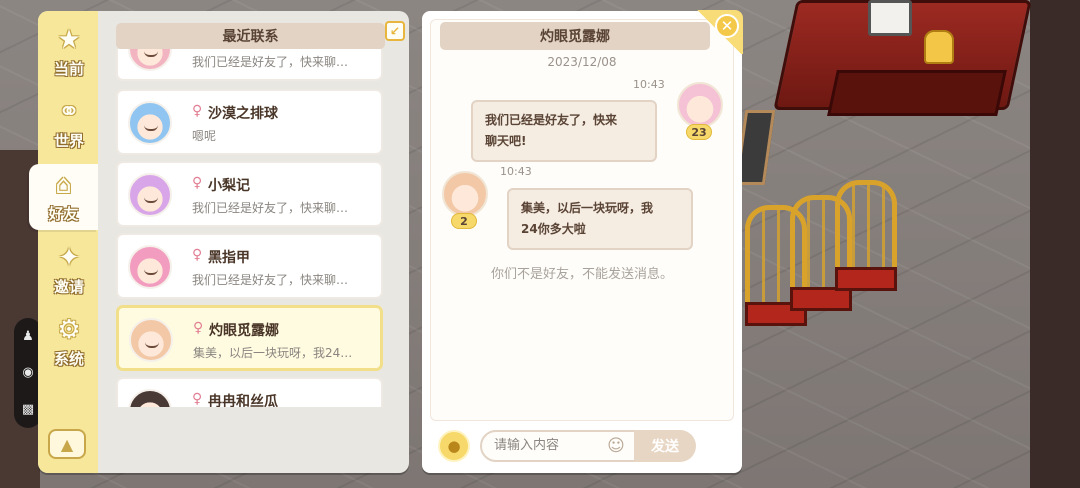  I want to click on tab-world: ⚭ 世界, so click(69, 124).